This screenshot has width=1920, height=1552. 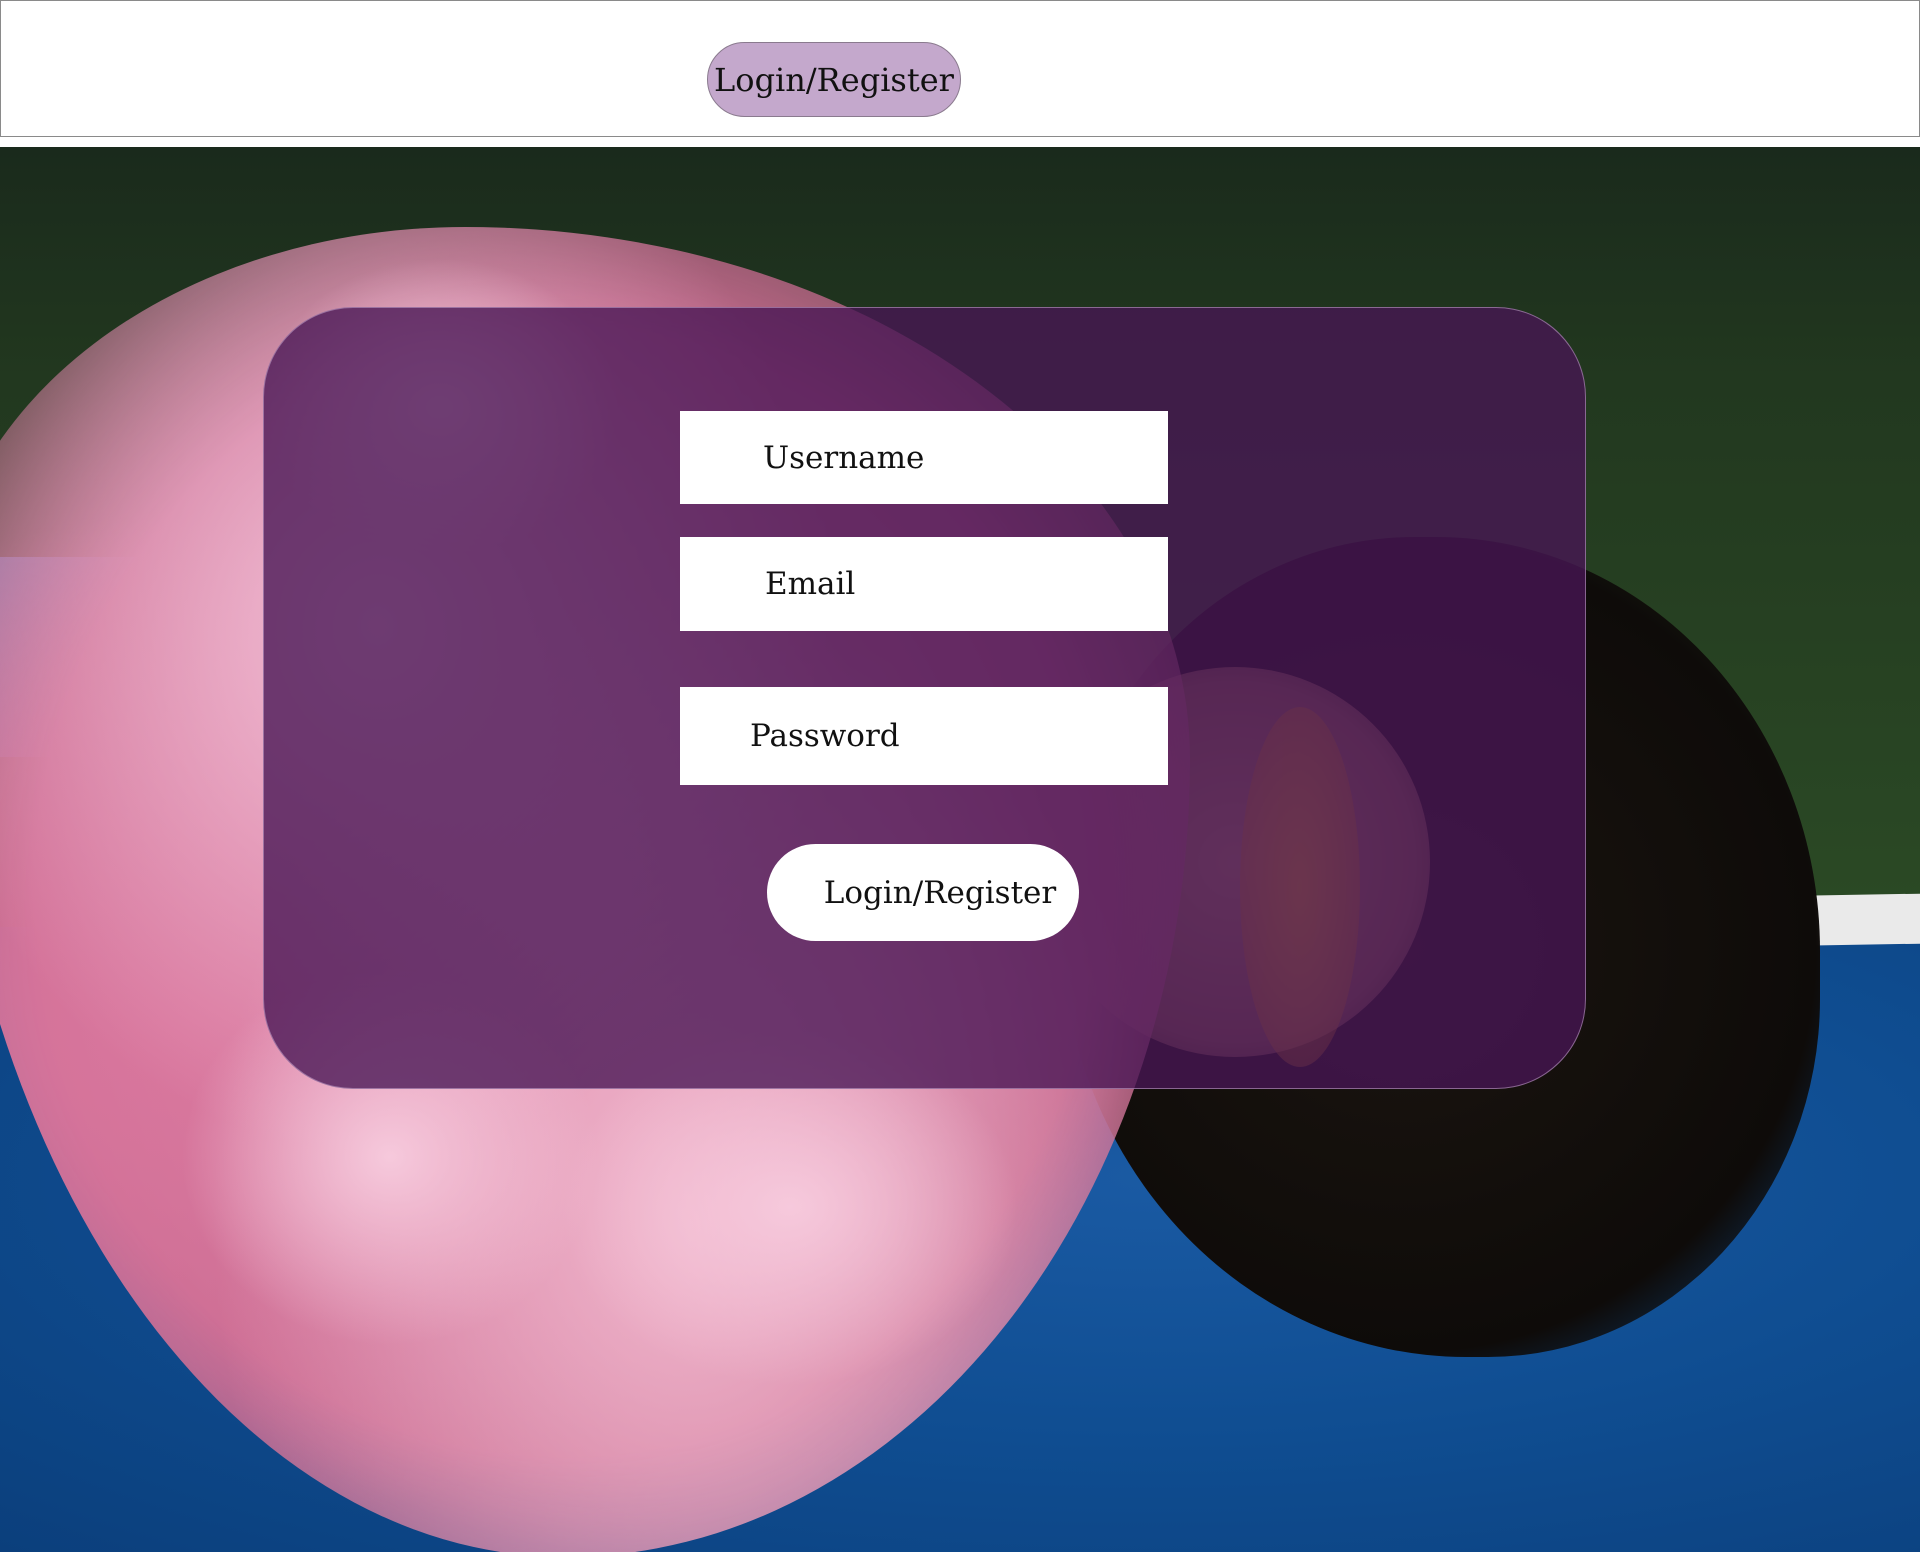 I want to click on login-register-nav-button: Login/Register, so click(x=834, y=79).